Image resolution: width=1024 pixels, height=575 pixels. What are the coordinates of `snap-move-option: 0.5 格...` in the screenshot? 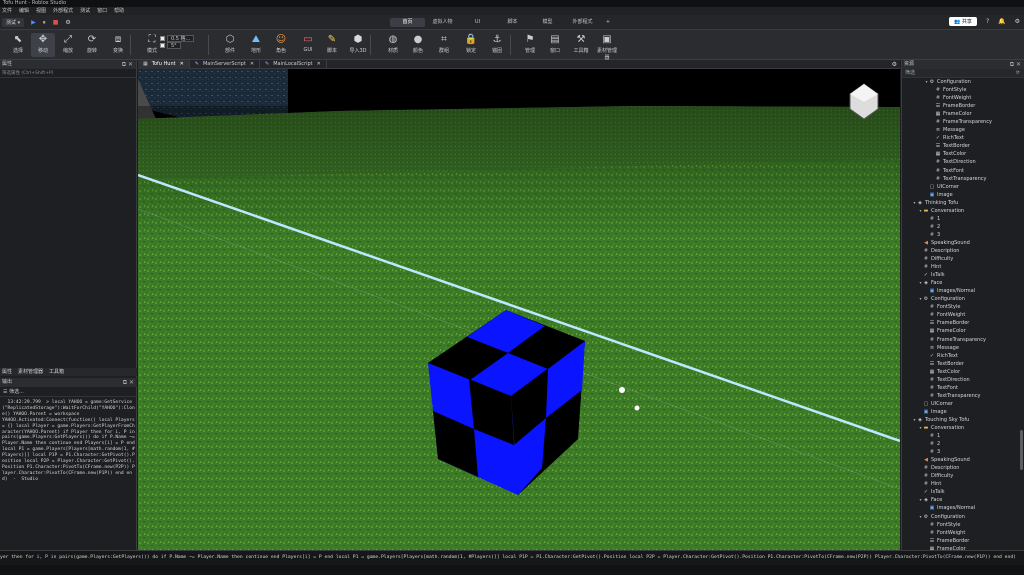 It's located at (177, 38).